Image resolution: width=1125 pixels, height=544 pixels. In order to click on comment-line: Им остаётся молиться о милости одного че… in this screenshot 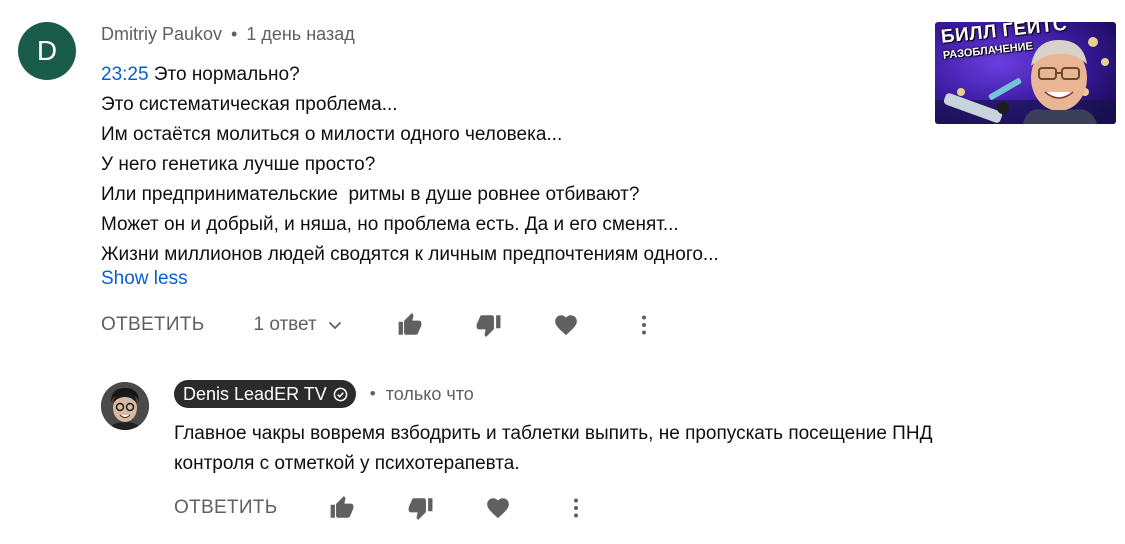, I will do `click(332, 134)`.